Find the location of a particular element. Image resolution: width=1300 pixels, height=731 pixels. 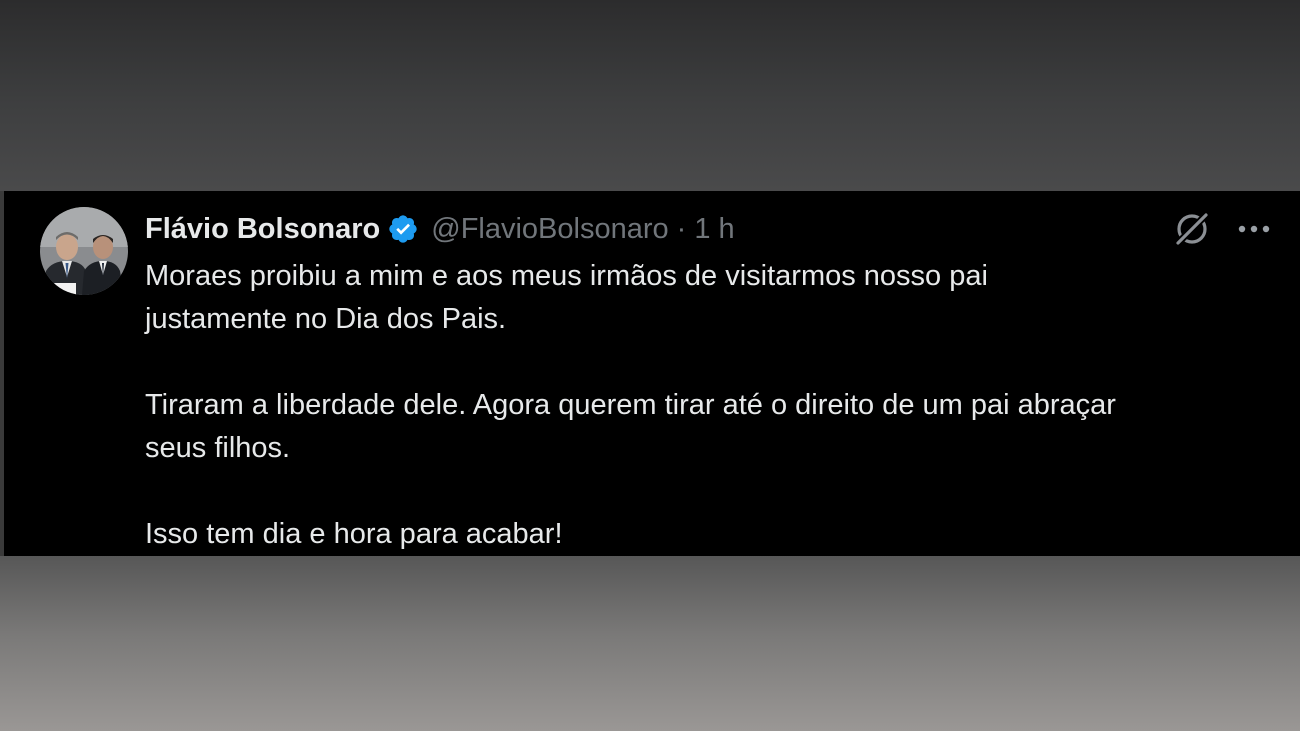

tweet-paragraph-3: Isso tem dia e hora para acabar! is located at coordinates (354, 534).